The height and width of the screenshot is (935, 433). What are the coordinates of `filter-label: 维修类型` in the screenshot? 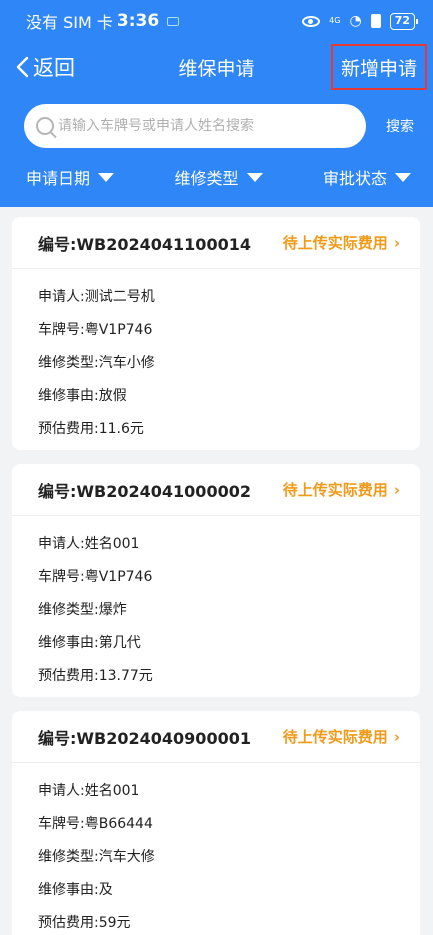 It's located at (206, 178).